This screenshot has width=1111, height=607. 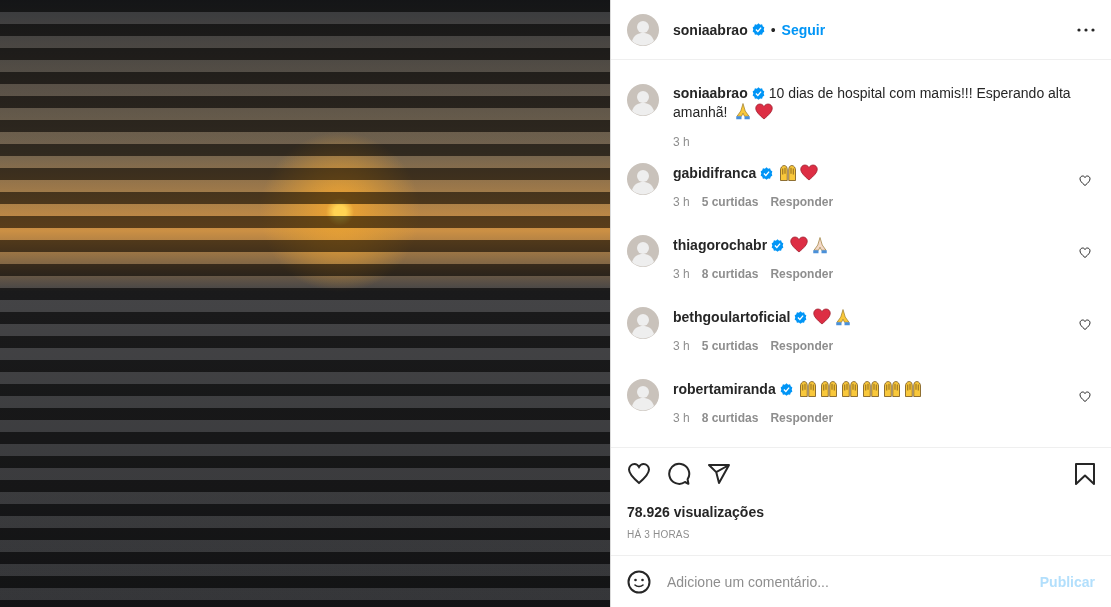 What do you see at coordinates (1086, 29) in the screenshot?
I see `more-options-icon` at bounding box center [1086, 29].